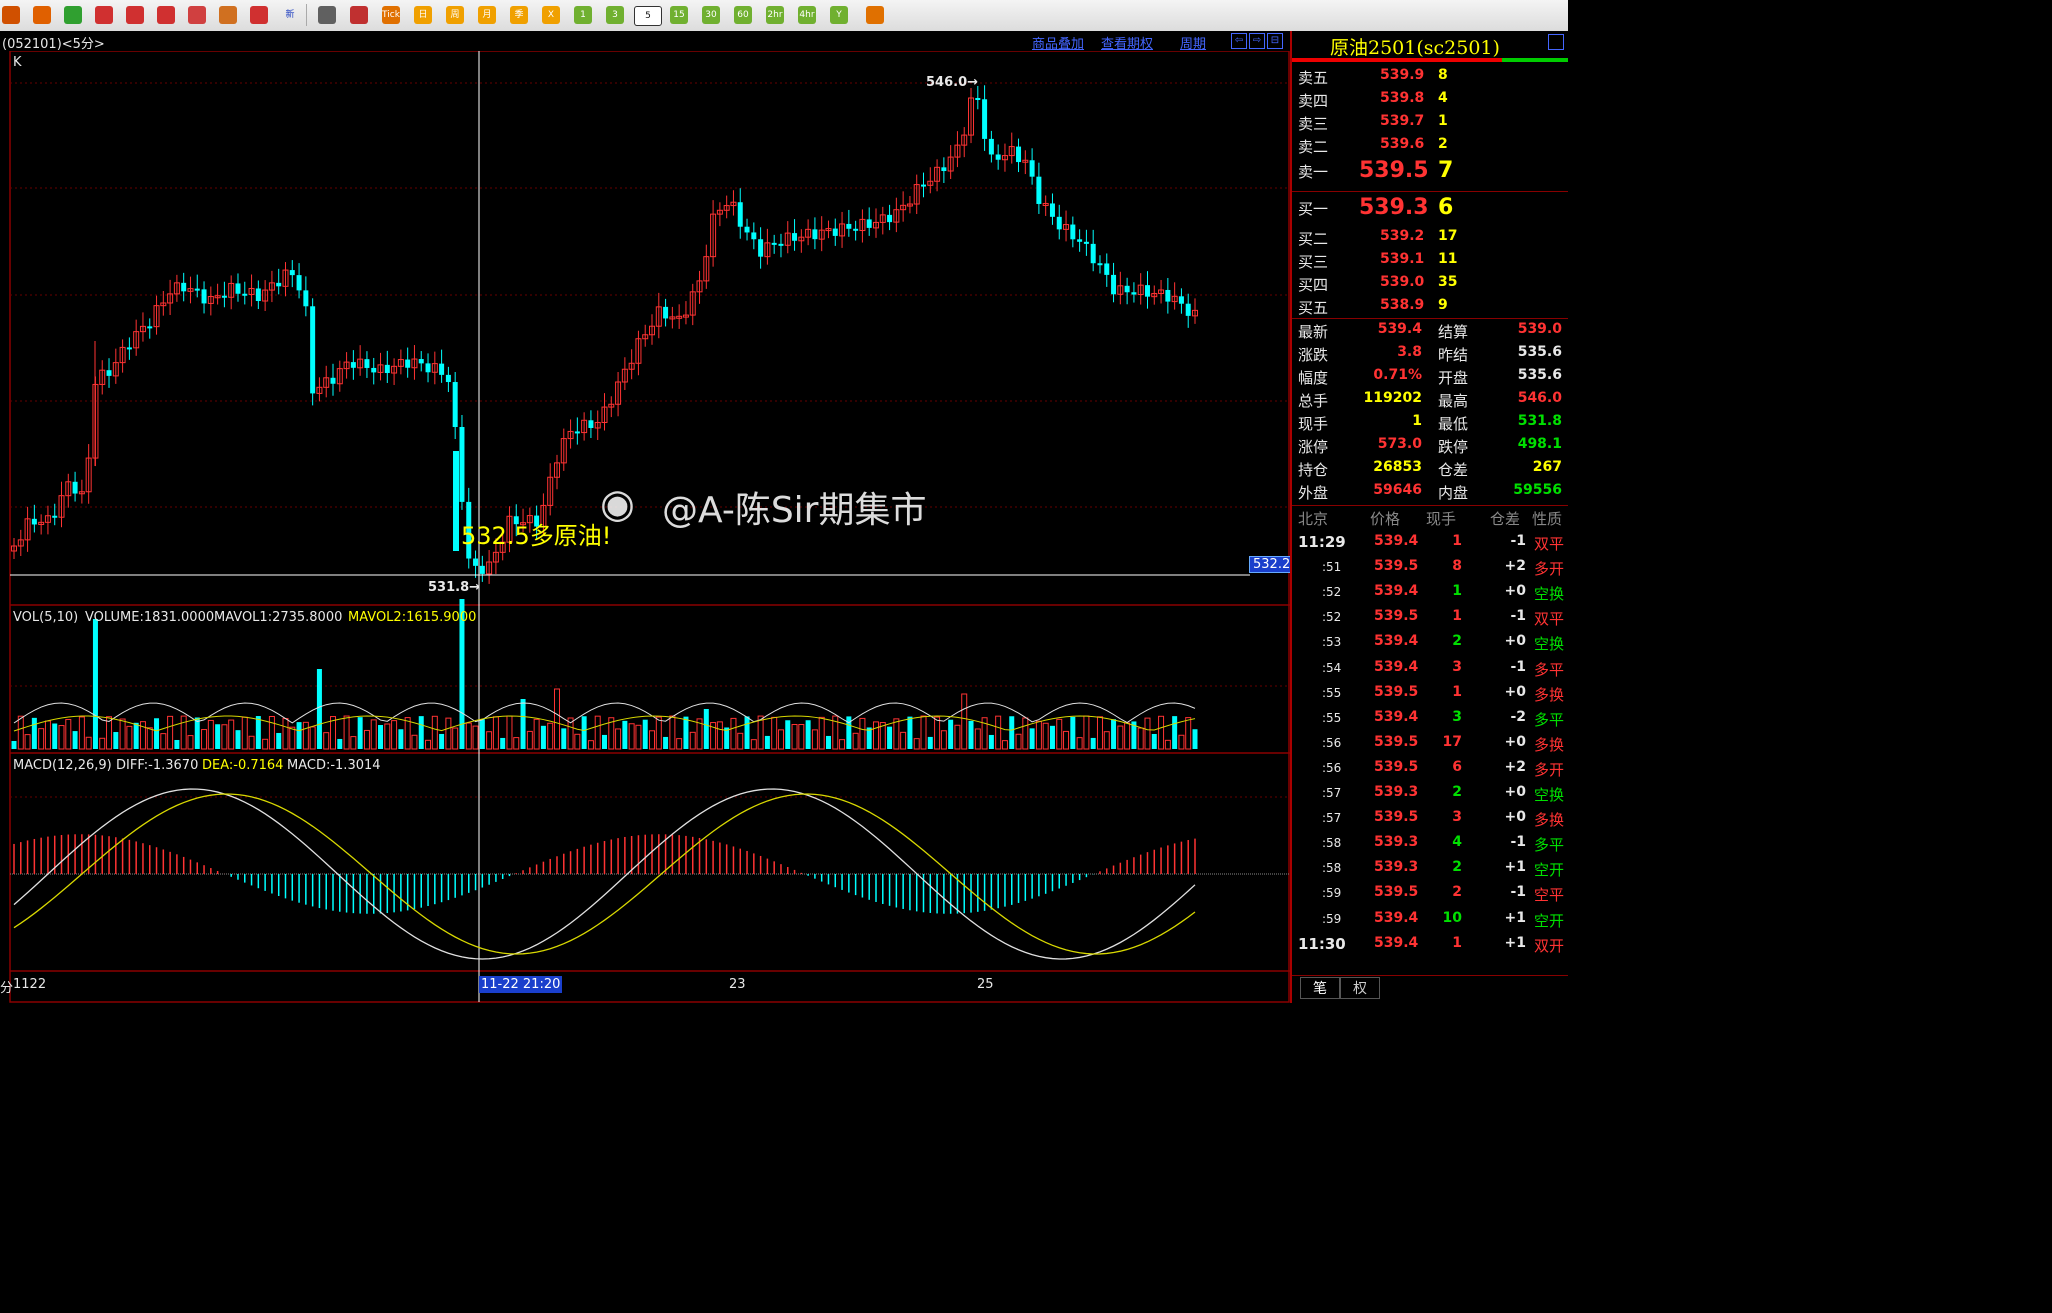  What do you see at coordinates (1332, 767) in the screenshot?
I see `tick-time: :56` at bounding box center [1332, 767].